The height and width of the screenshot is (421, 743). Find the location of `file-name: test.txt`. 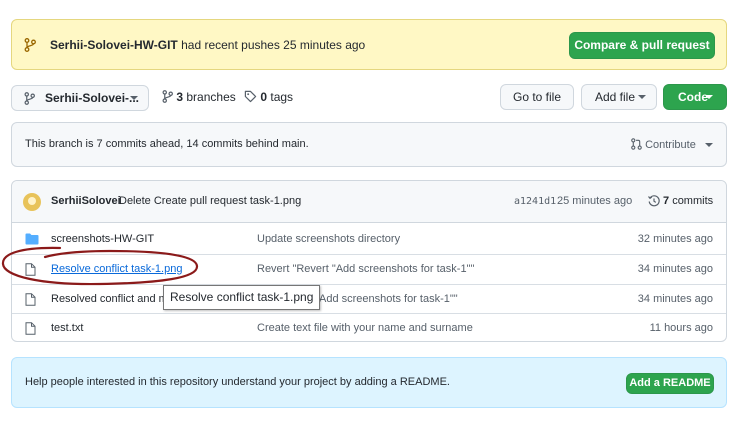

file-name: test.txt is located at coordinates (67, 328).